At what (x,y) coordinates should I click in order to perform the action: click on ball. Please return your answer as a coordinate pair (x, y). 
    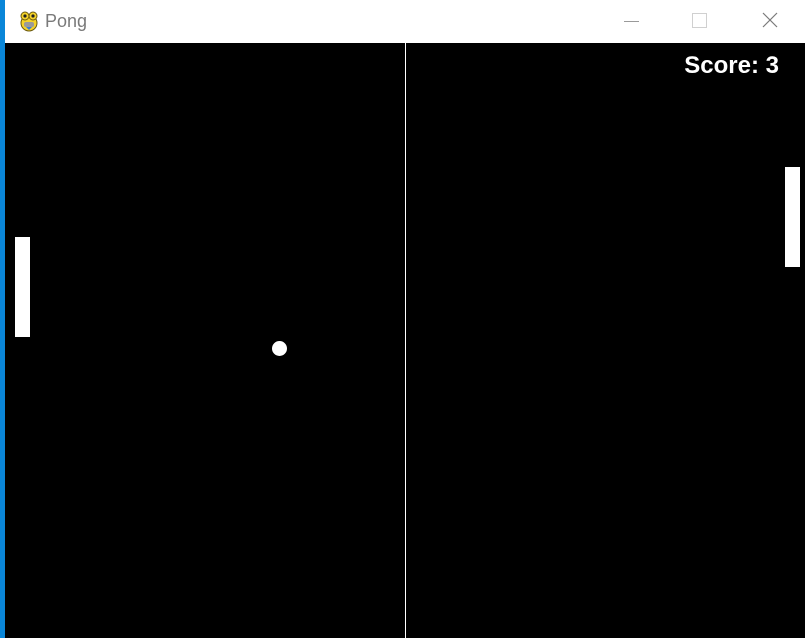
    Looking at the image, I should click on (279, 348).